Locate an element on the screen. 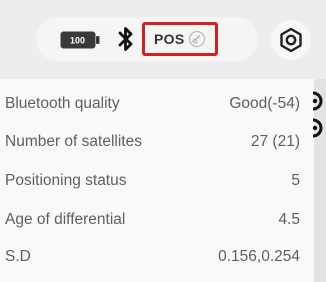 The image size is (326, 282). battery-level-text: 100 is located at coordinates (77, 41).